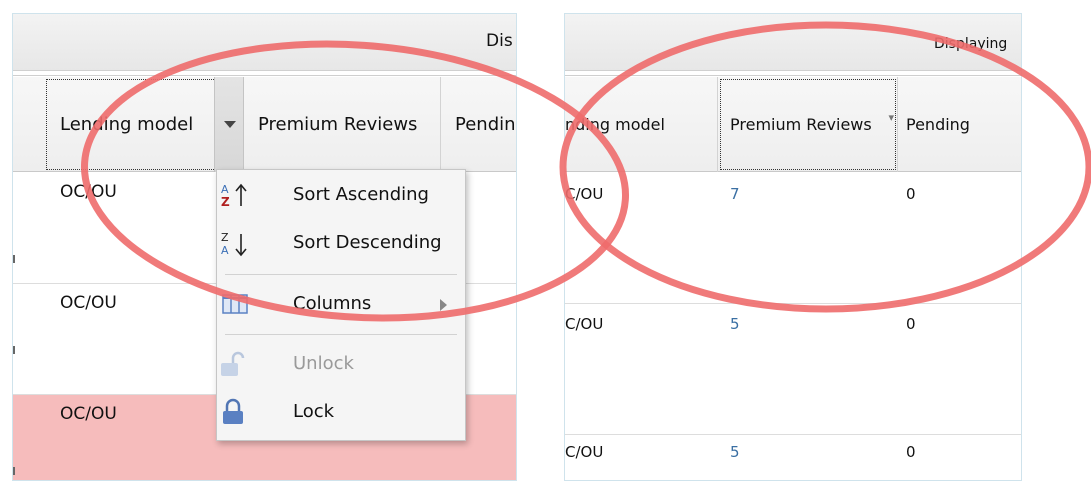 The image size is (1091, 483). Describe the element at coordinates (225, 250) in the screenshot. I see `svg-text: A` at that location.